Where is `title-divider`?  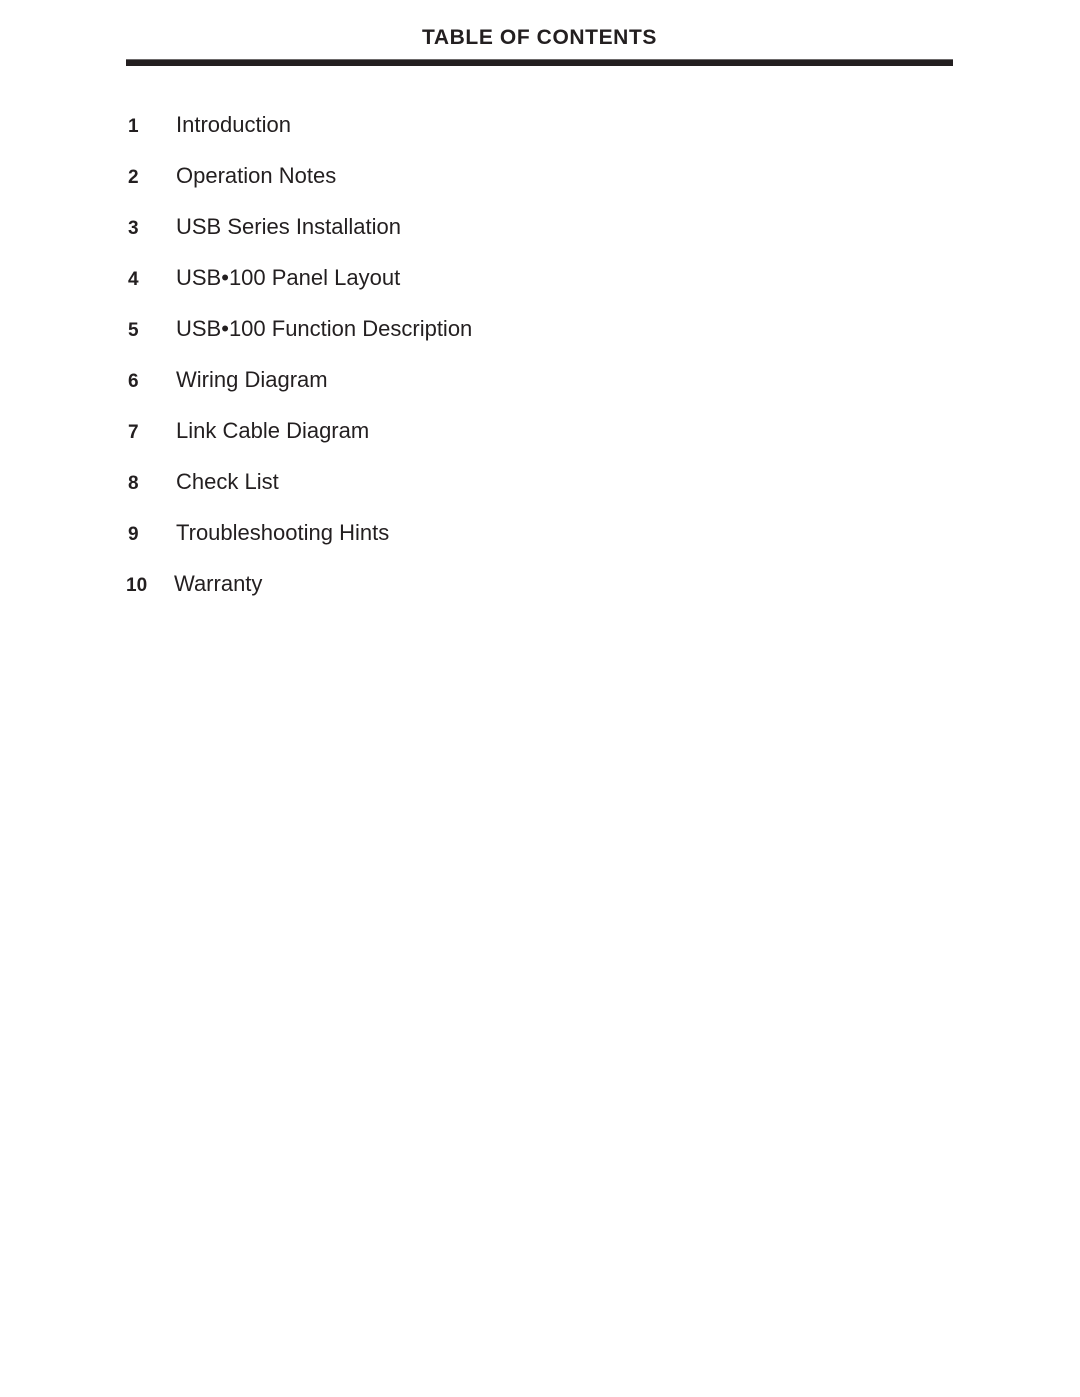 title-divider is located at coordinates (539, 63).